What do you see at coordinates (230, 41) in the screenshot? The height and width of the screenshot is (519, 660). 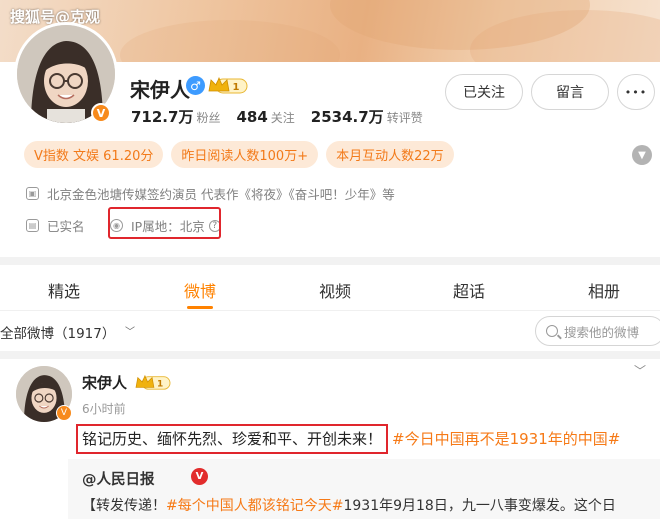 I see `banner-texture` at bounding box center [230, 41].